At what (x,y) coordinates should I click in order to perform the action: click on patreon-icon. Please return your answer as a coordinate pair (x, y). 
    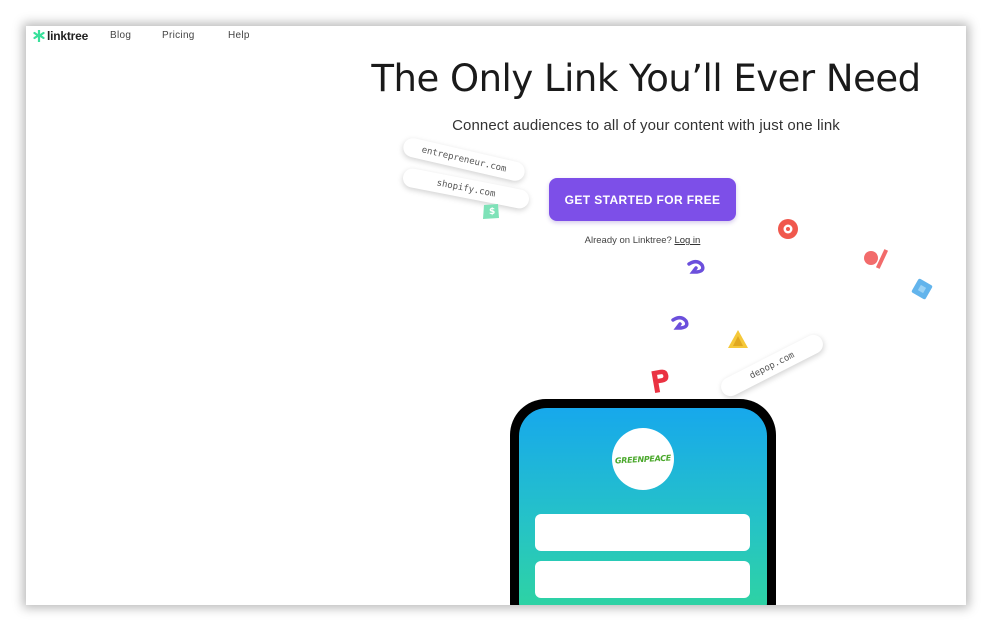
    Looking at the image, I should click on (876, 259).